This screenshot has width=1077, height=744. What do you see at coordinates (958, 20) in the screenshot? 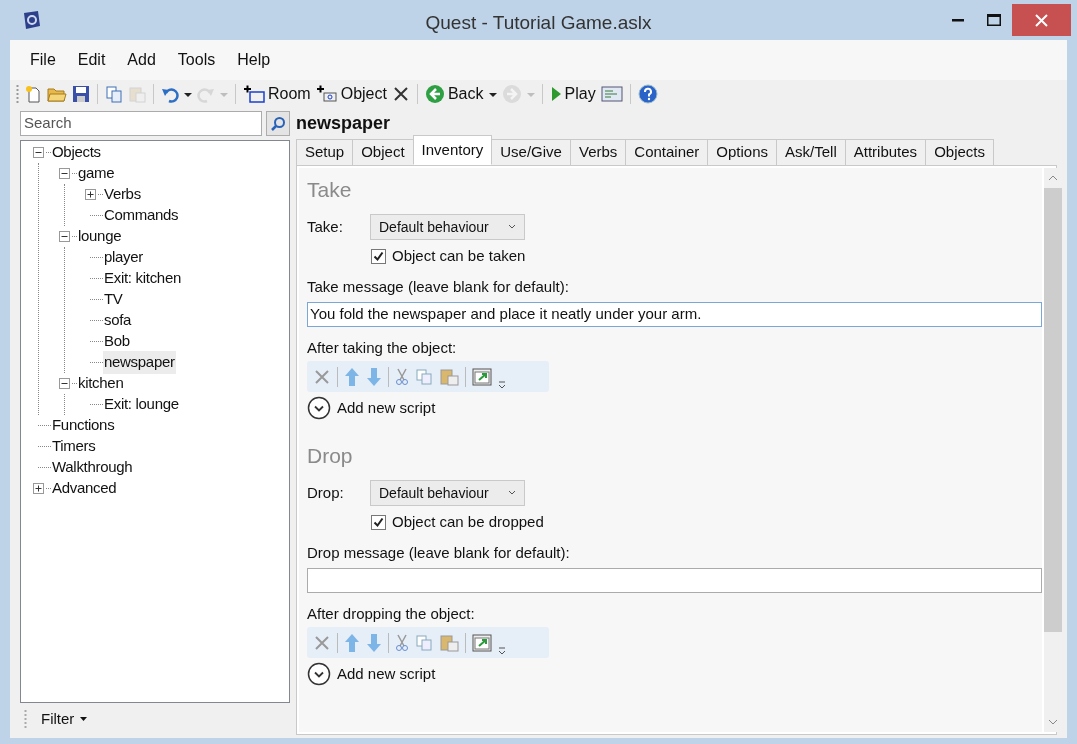
I see `minimize-icon` at bounding box center [958, 20].